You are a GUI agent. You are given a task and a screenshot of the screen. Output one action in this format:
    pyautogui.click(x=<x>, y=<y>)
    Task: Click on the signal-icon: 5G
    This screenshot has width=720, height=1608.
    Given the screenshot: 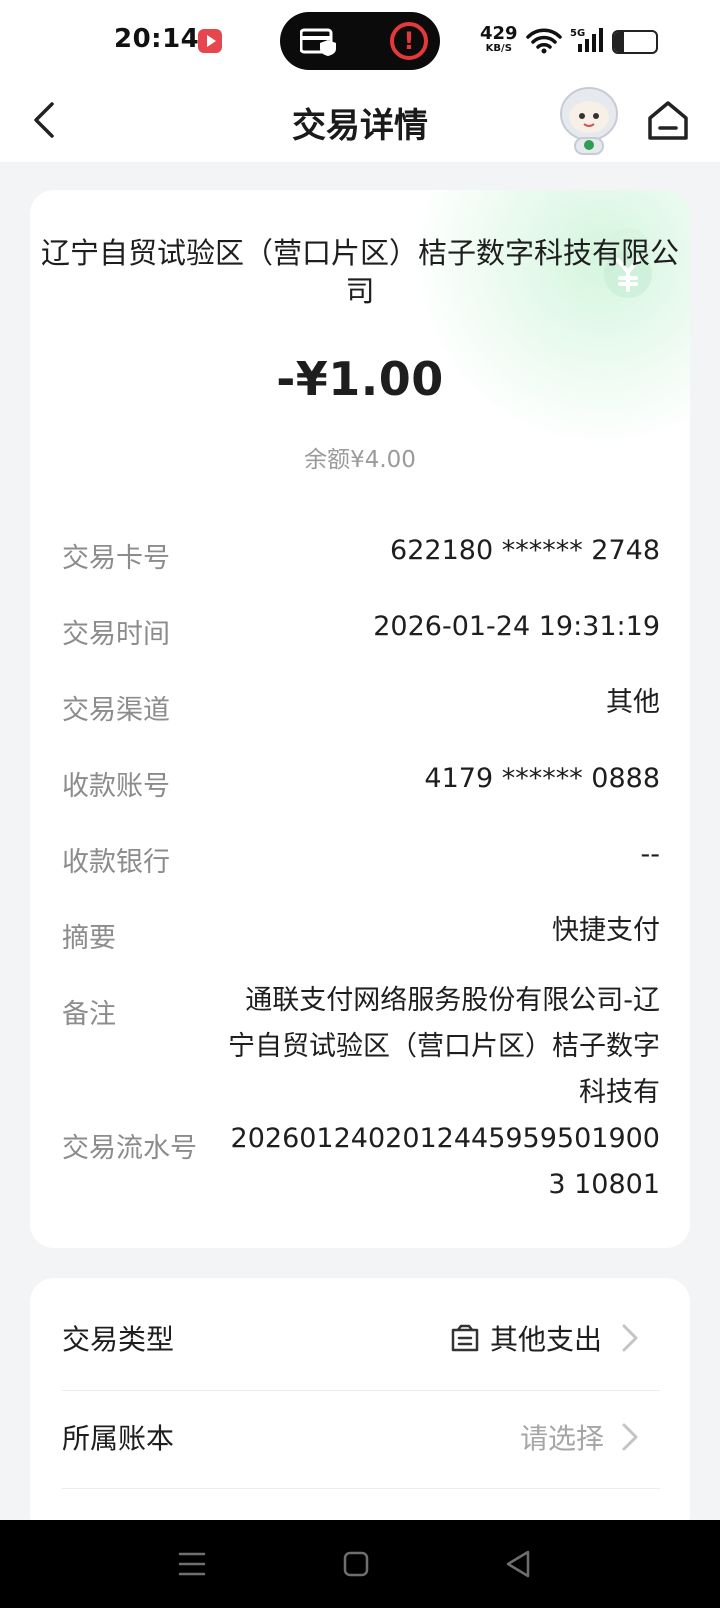 What is the action you would take?
    pyautogui.click(x=586, y=40)
    